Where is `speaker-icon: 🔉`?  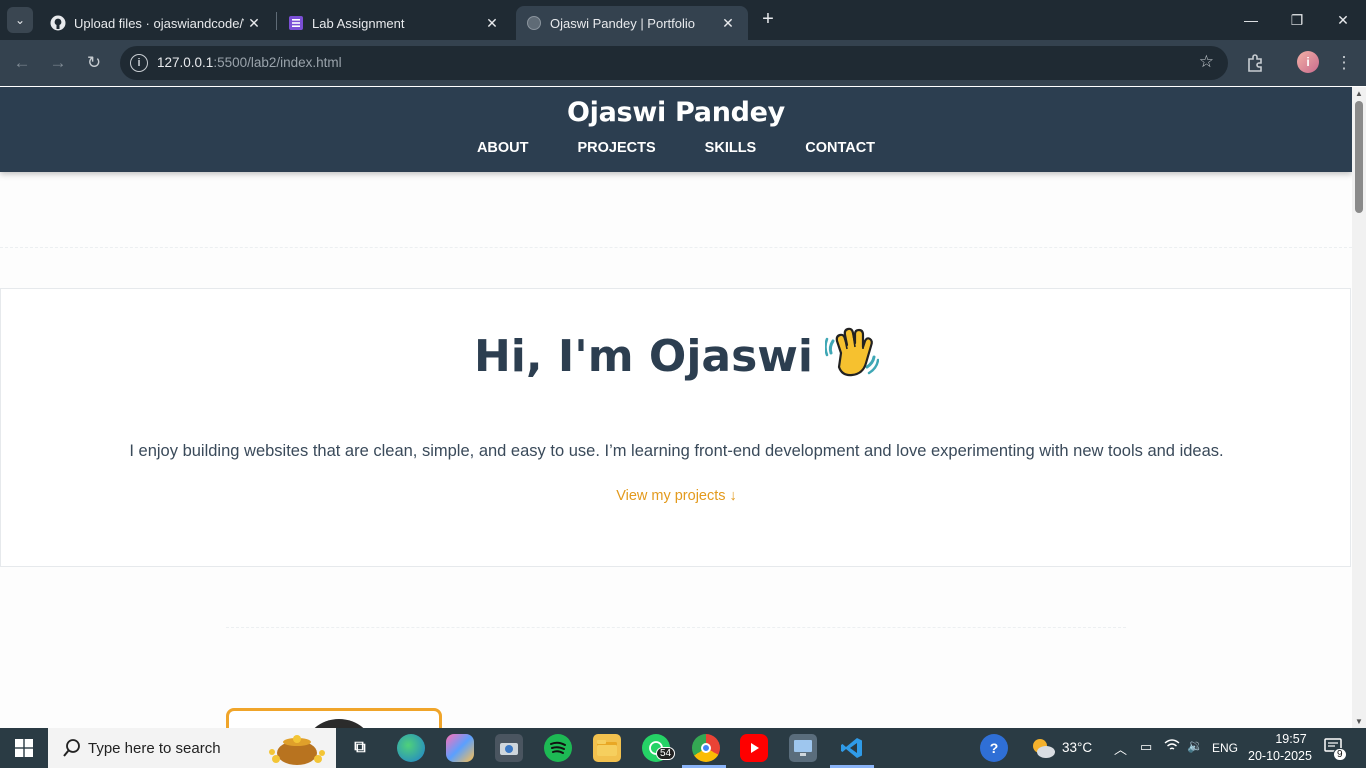
speaker-icon: 🔉 is located at coordinates (1195, 746).